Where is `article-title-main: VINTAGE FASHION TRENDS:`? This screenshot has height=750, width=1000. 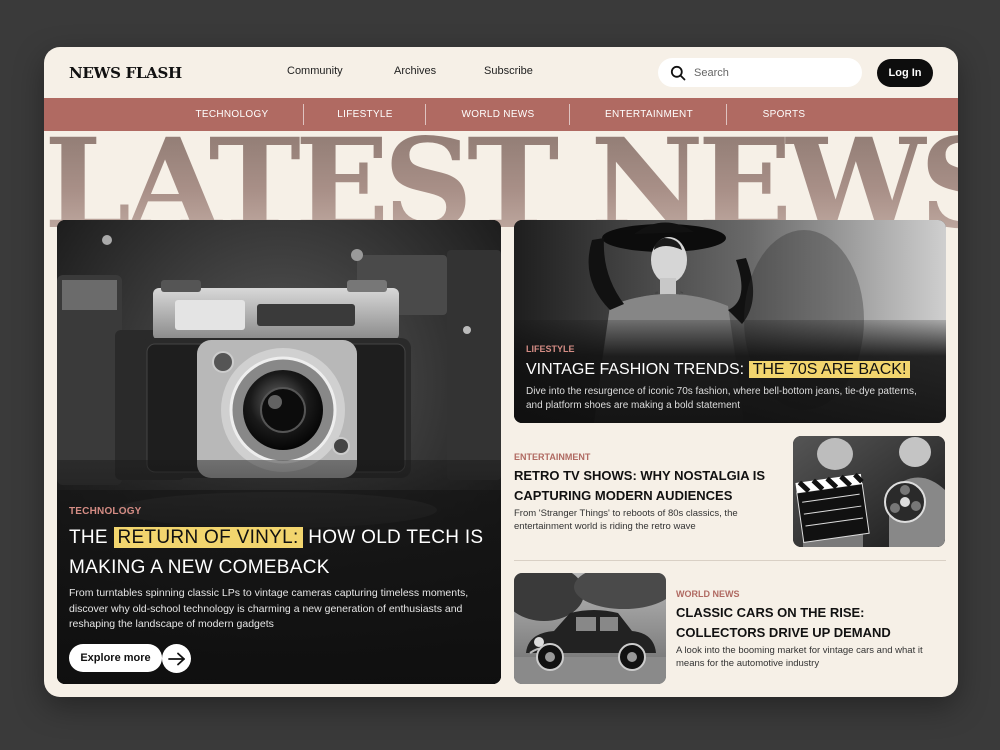 article-title-main: VINTAGE FASHION TRENDS: is located at coordinates (635, 369).